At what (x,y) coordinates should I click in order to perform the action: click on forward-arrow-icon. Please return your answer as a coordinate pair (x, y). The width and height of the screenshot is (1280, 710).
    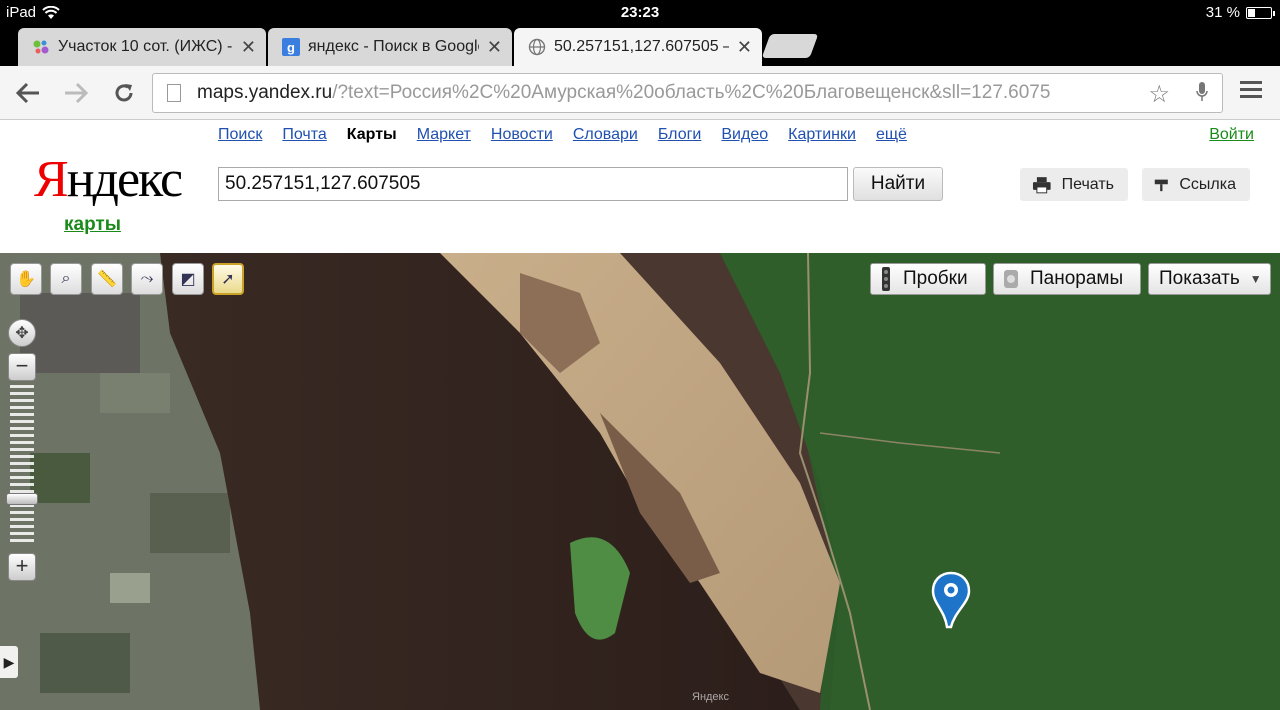
    Looking at the image, I should click on (77, 93).